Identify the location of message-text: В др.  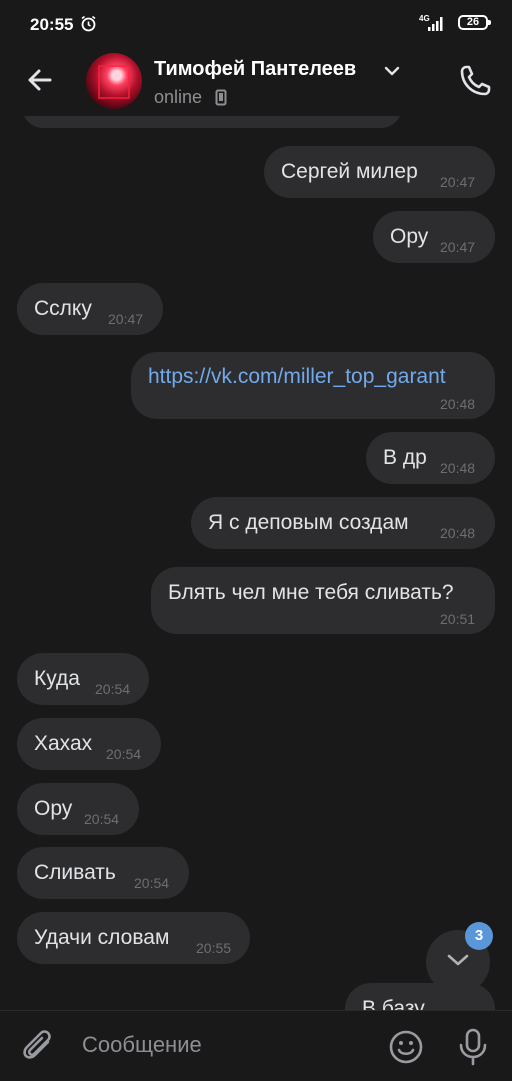
(405, 457).